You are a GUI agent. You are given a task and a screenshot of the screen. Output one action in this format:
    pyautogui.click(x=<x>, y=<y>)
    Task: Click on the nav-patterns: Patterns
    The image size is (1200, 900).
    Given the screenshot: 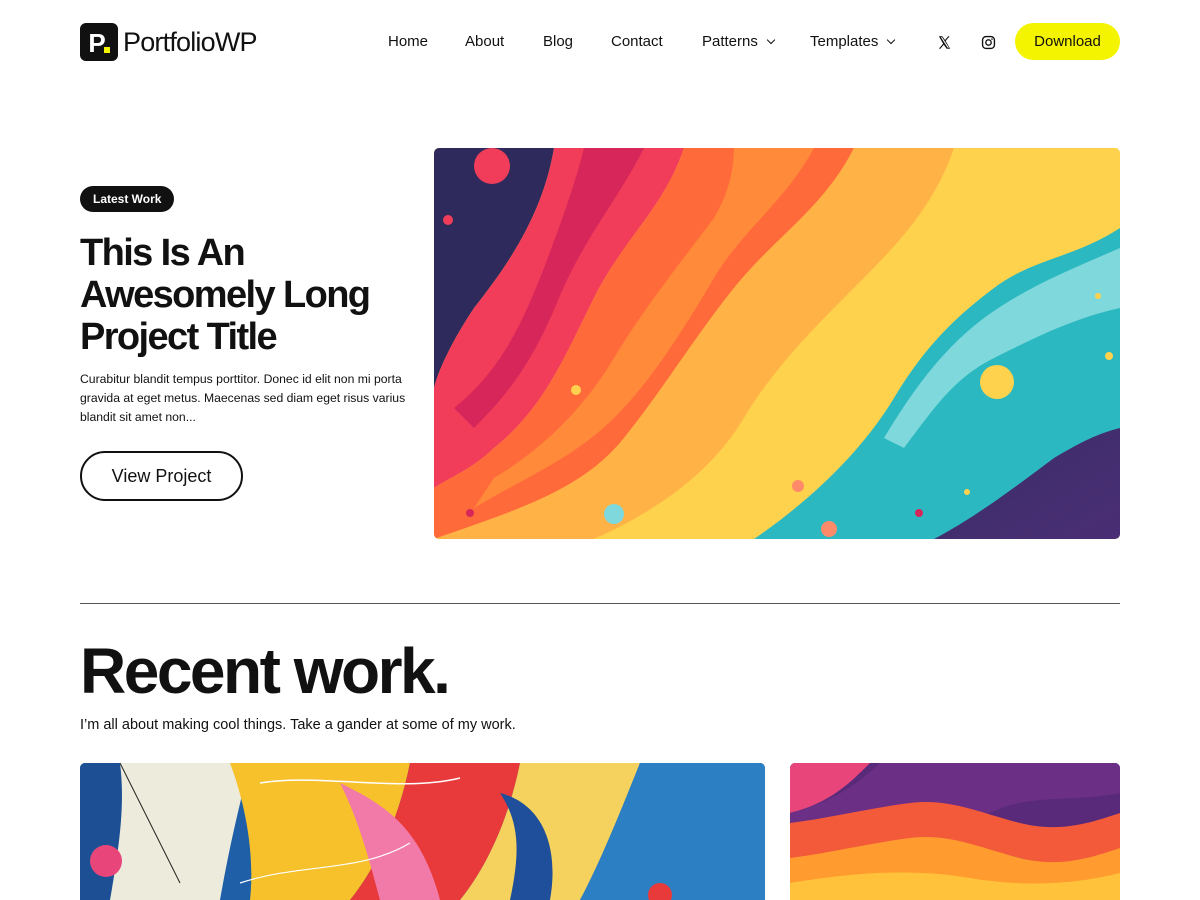 What is the action you would take?
    pyautogui.click(x=739, y=41)
    